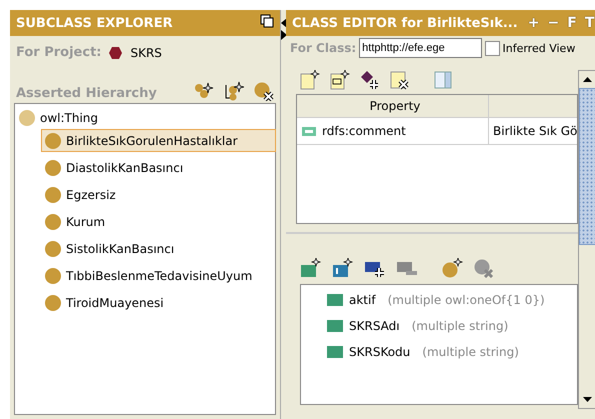 This screenshot has width=595, height=419. Describe the element at coordinates (452, 326) in the screenshot. I see `slot-item: SKRSAdı (multiple string)` at that location.